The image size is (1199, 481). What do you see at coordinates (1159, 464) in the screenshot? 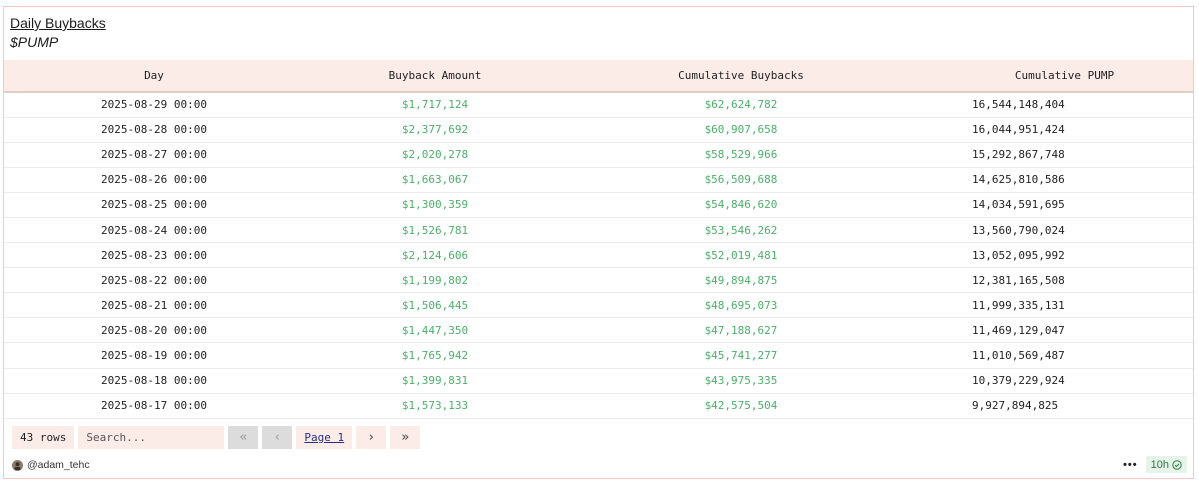
I see `freshness-label: 10h` at bounding box center [1159, 464].